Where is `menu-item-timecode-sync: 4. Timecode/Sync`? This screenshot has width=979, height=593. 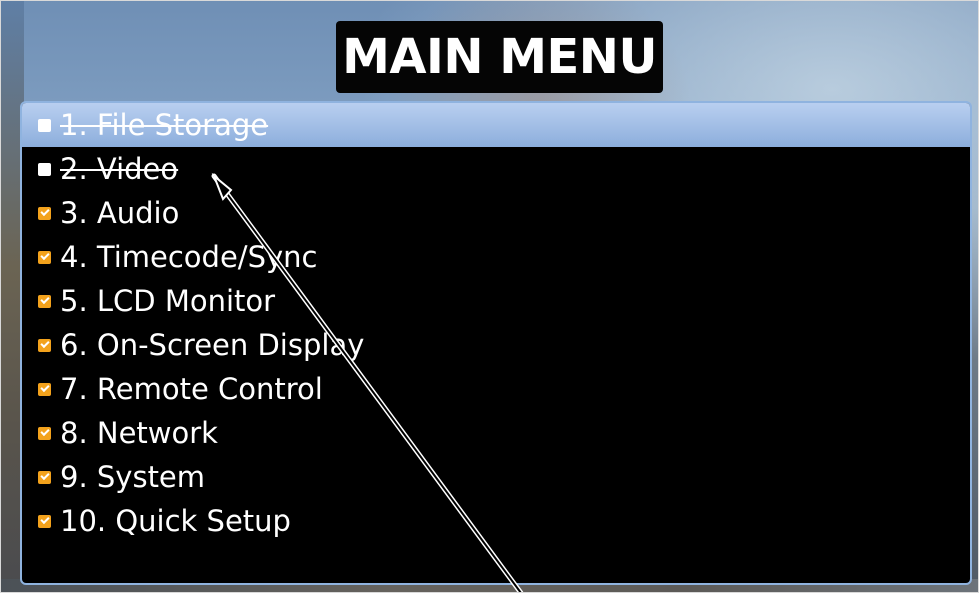
menu-item-timecode-sync: 4. Timecode/Sync is located at coordinates (496, 257).